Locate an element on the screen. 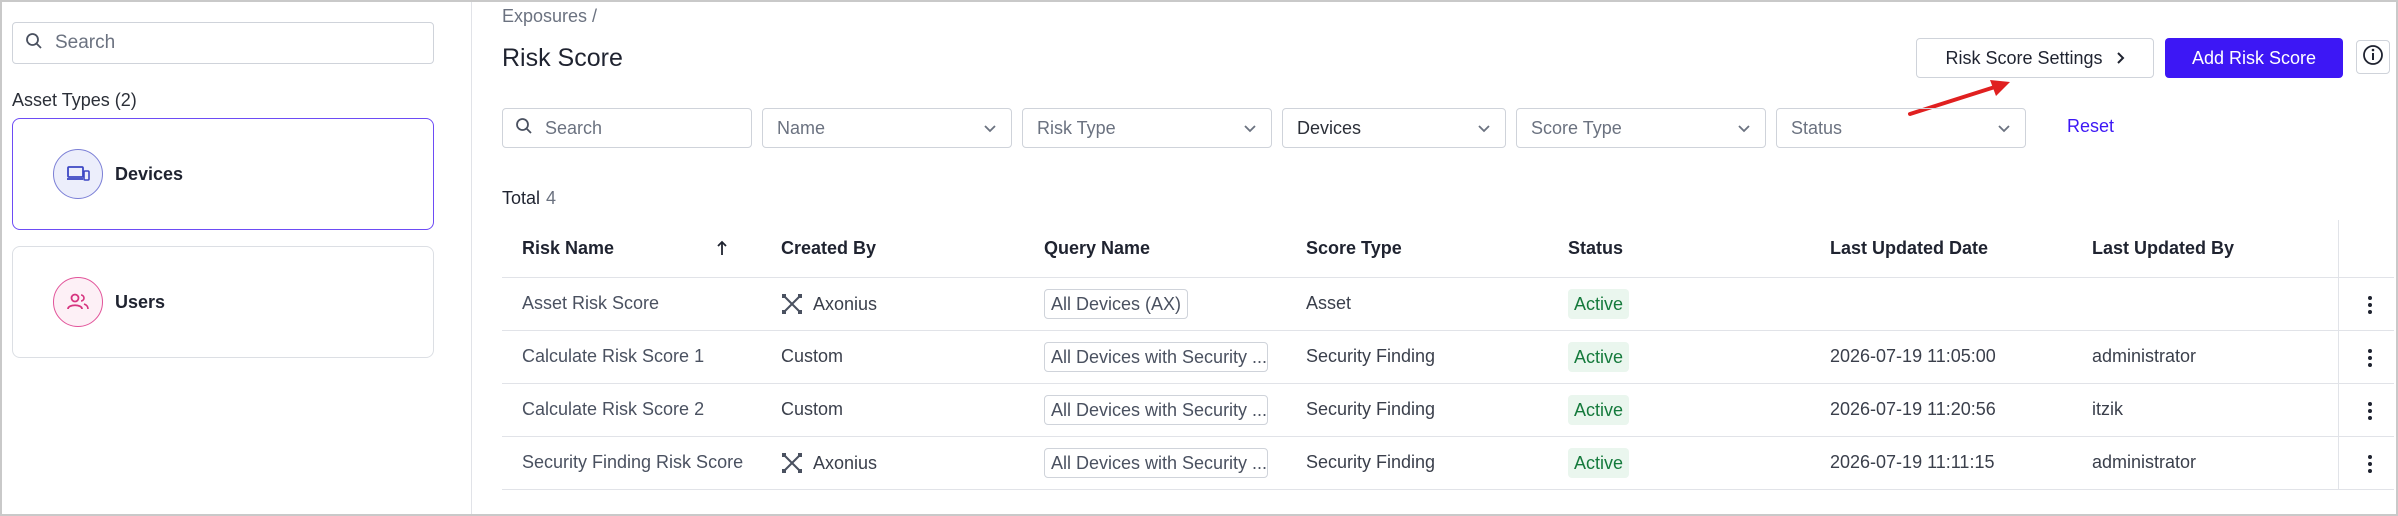  risk-score-settings-button: Risk Score Settings is located at coordinates (2035, 58).